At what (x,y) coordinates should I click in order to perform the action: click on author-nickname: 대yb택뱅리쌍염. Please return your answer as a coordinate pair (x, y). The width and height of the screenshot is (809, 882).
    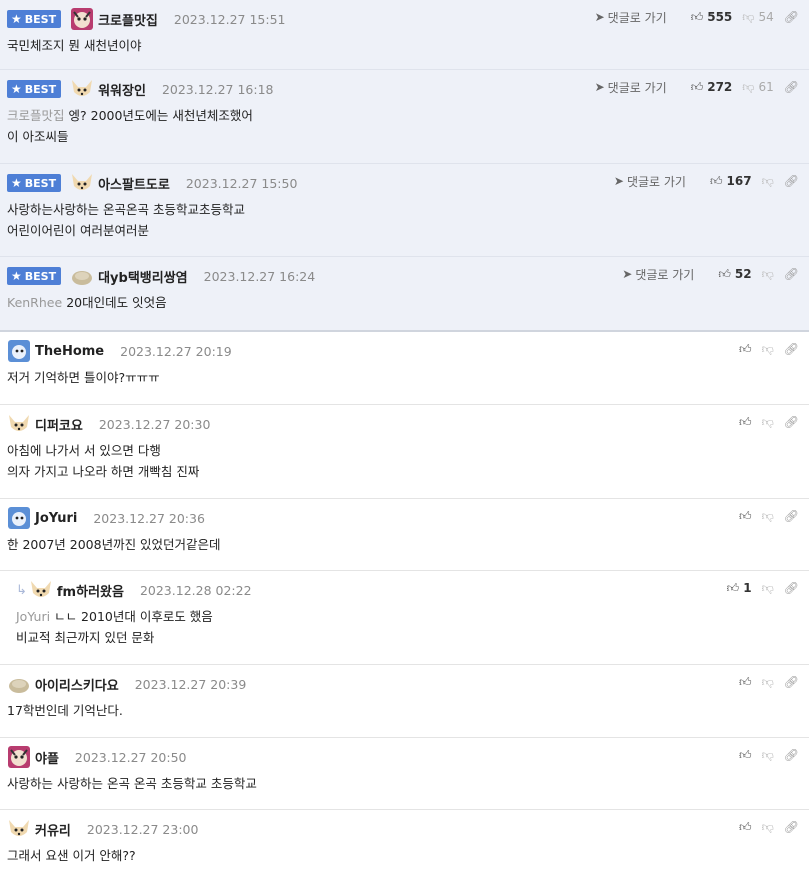
    Looking at the image, I should click on (143, 276).